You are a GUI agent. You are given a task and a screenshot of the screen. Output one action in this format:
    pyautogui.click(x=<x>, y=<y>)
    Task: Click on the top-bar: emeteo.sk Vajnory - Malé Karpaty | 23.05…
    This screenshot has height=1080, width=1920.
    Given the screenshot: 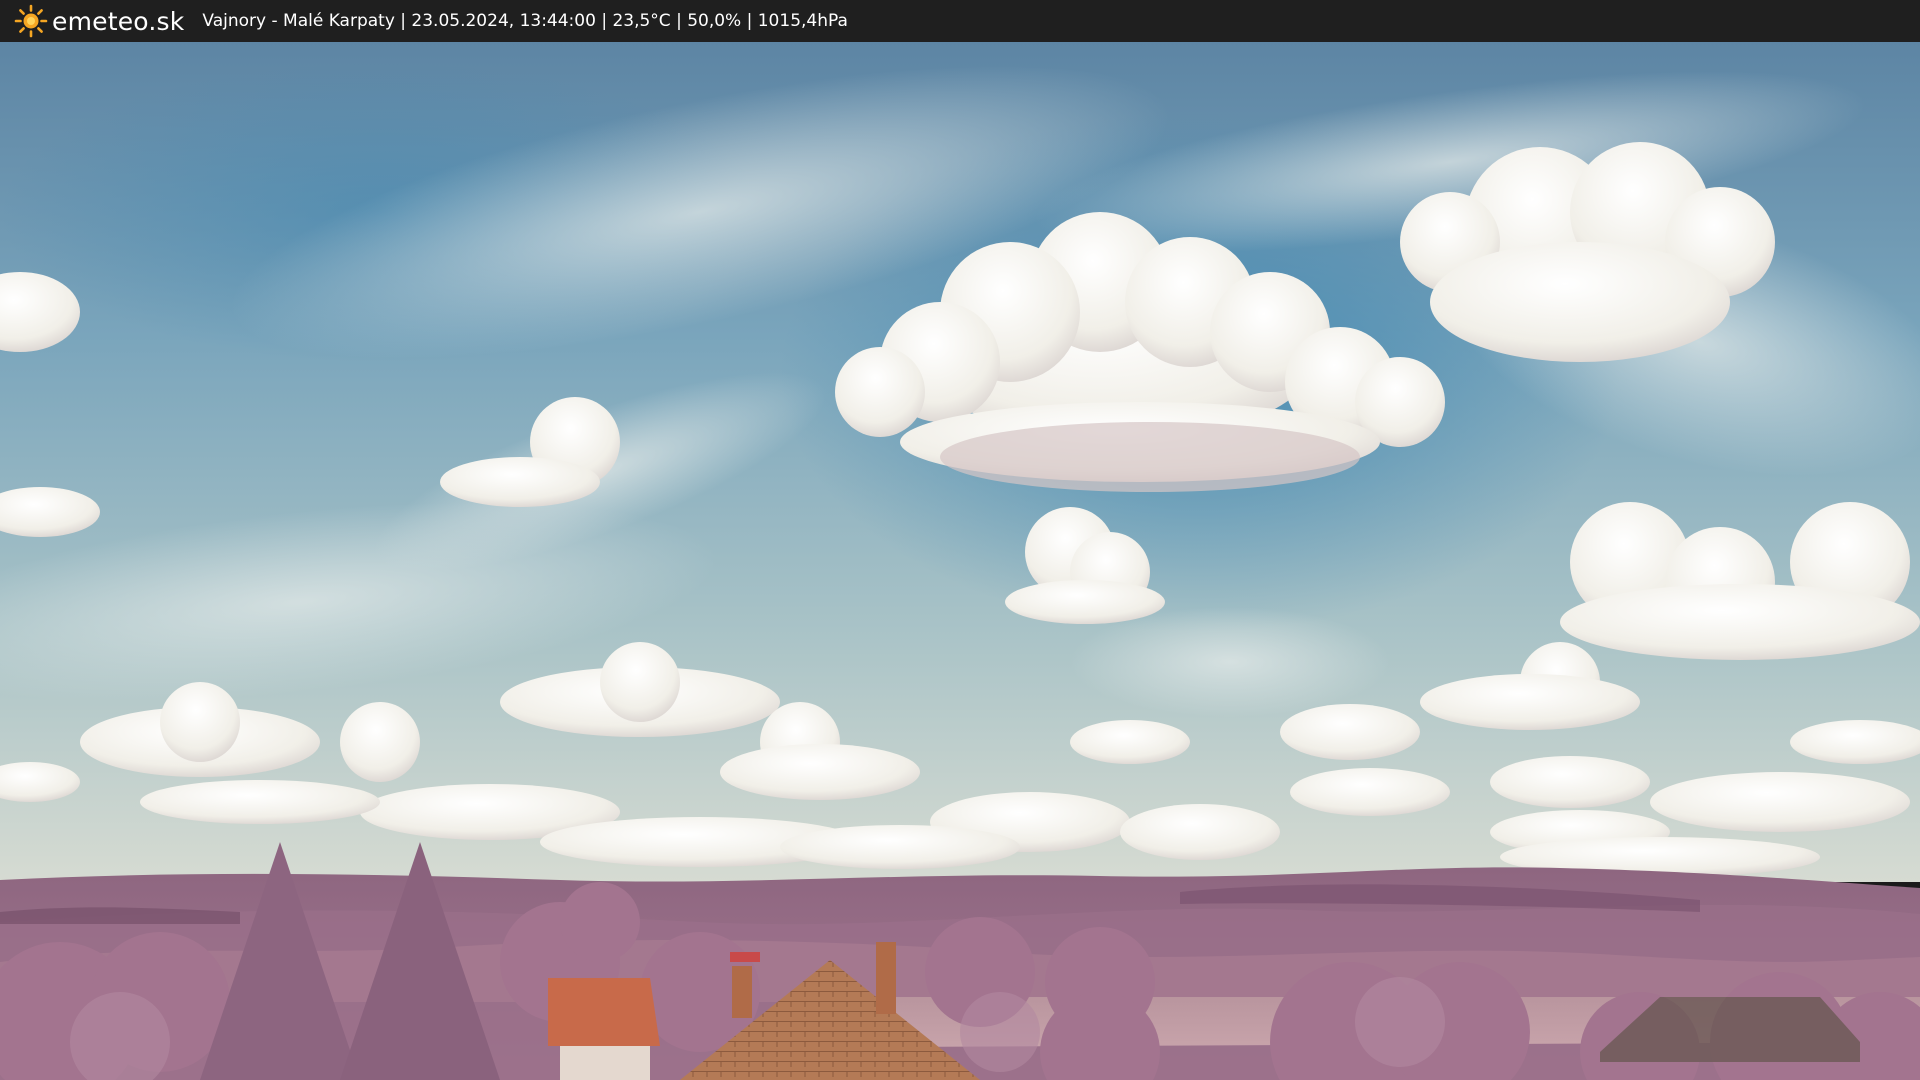 What is the action you would take?
    pyautogui.click(x=960, y=21)
    